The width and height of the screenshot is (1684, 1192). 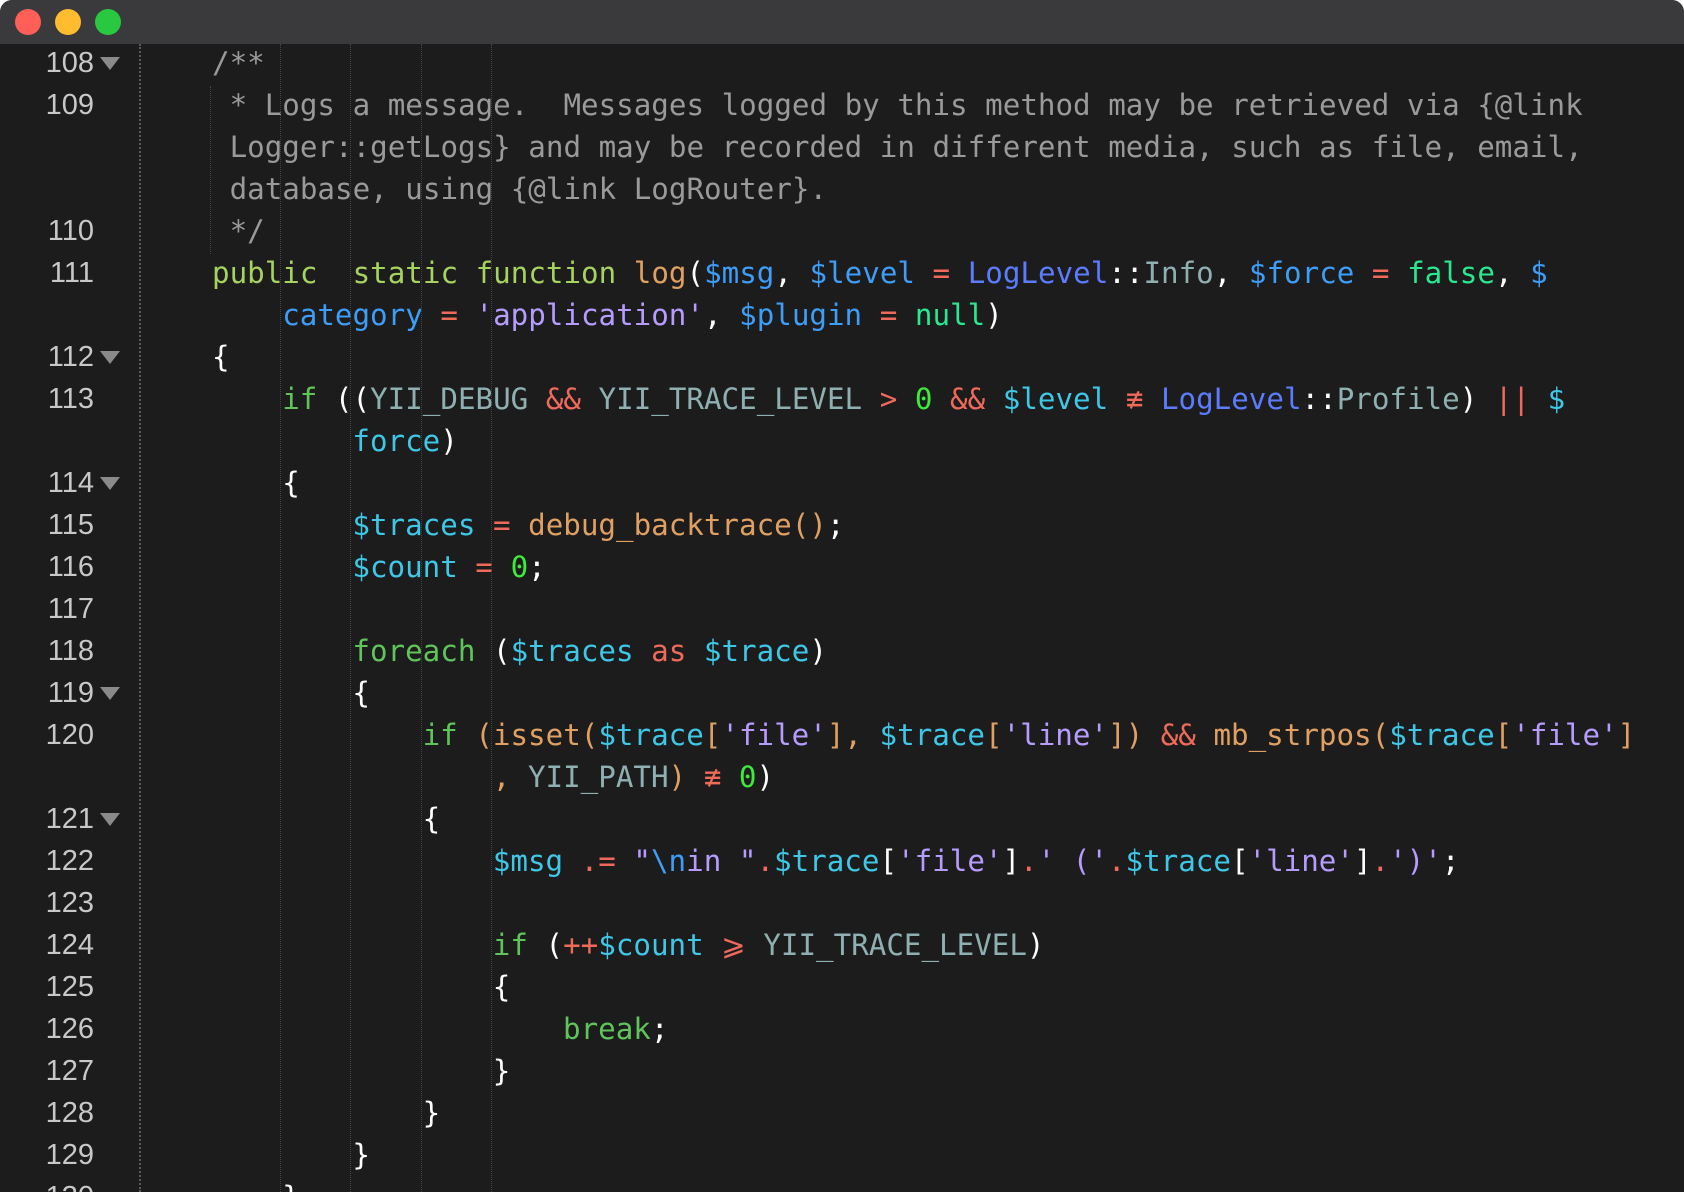 What do you see at coordinates (1116, 861) in the screenshot?
I see `code-token: .` at bounding box center [1116, 861].